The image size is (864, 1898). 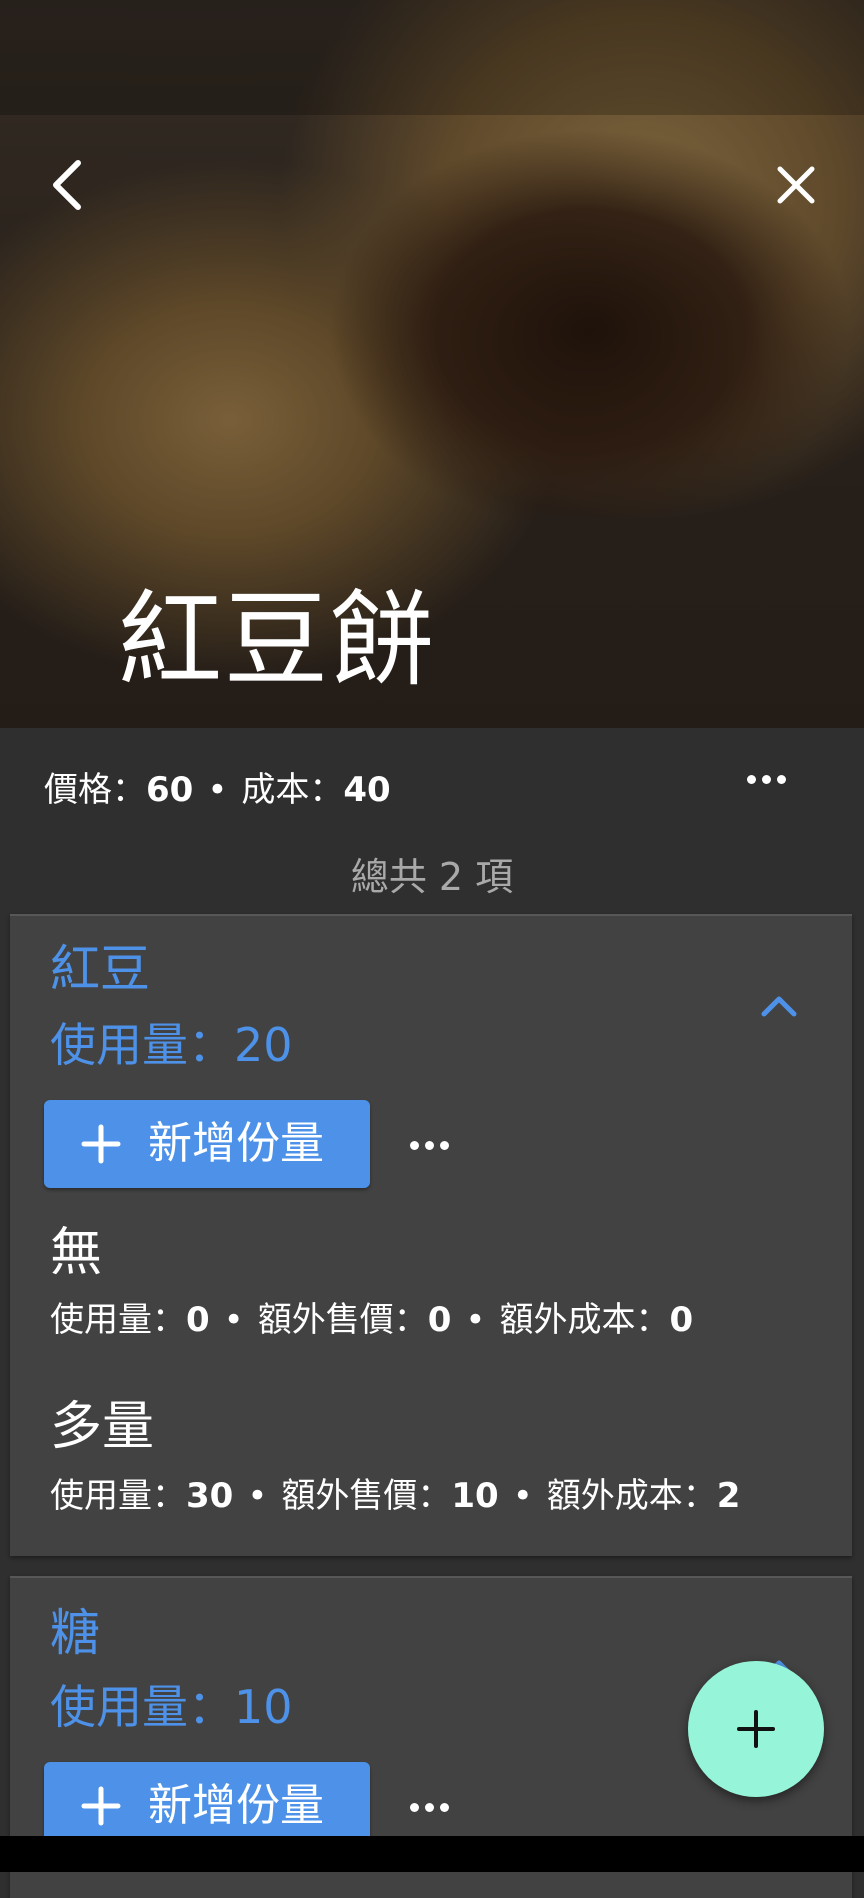 I want to click on portion-detail: 使用量：0 • 額外售價：0 • 額外成本：0, so click(x=371, y=1320).